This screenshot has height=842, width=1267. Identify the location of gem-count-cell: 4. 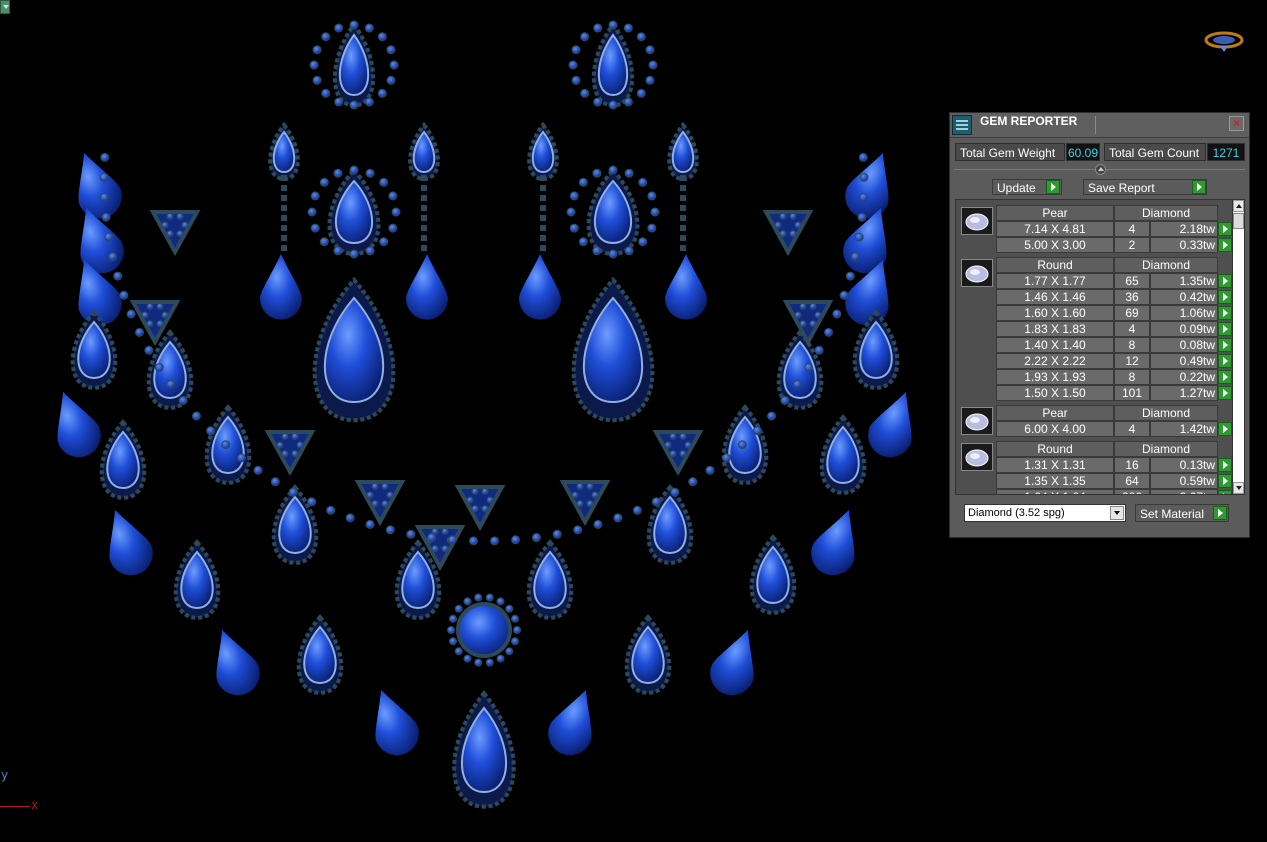
(1132, 329).